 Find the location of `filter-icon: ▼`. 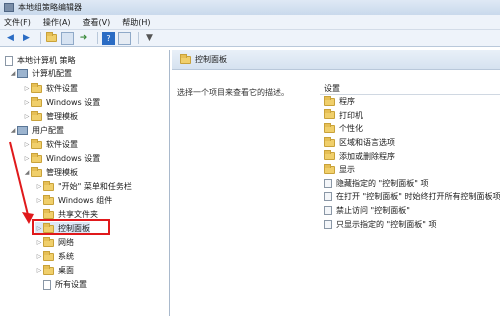

filter-icon: ▼ is located at coordinates (149, 38).